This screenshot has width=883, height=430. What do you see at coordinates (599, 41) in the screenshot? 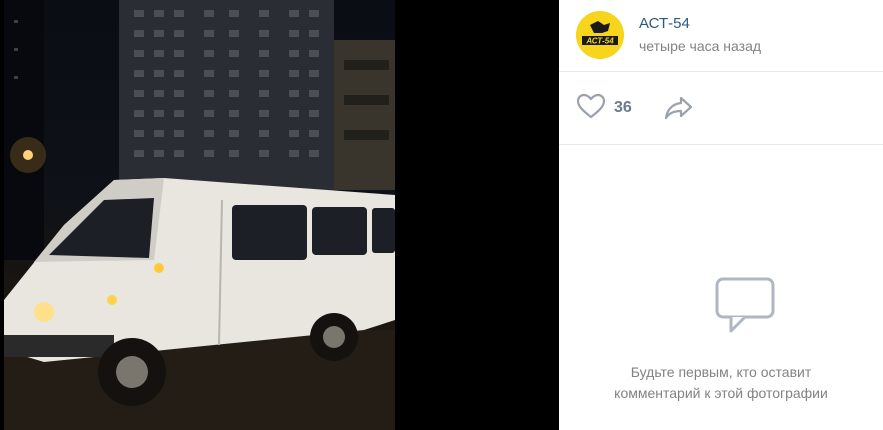
I see `svg-text: АСТ-54` at bounding box center [599, 41].